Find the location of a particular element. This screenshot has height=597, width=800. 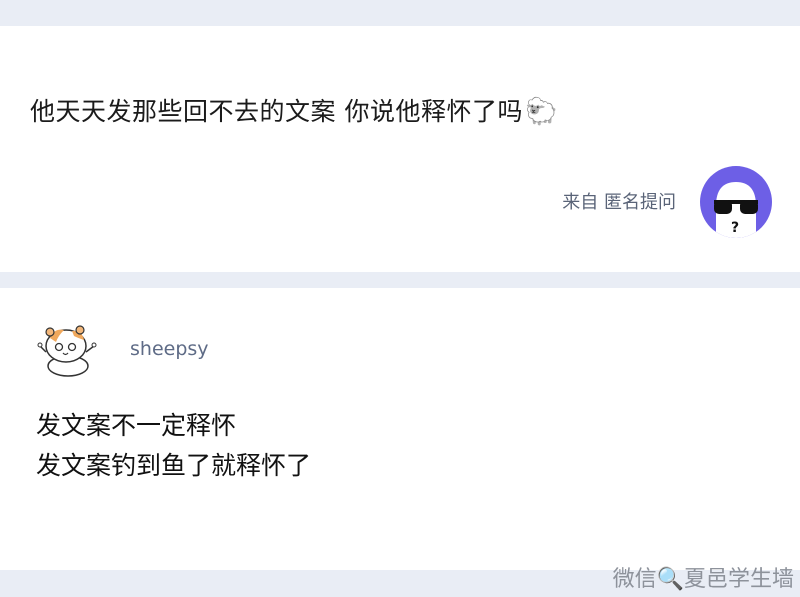

watermark: 微信🔍夏邑学生墙 is located at coordinates (703, 579).